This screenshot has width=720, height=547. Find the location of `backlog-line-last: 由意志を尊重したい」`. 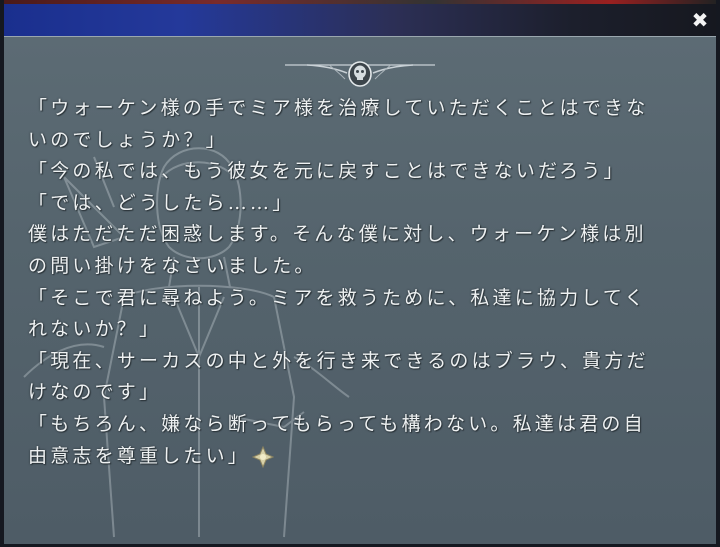

backlog-line-last: 由意志を尊重したい」 is located at coordinates (368, 457).